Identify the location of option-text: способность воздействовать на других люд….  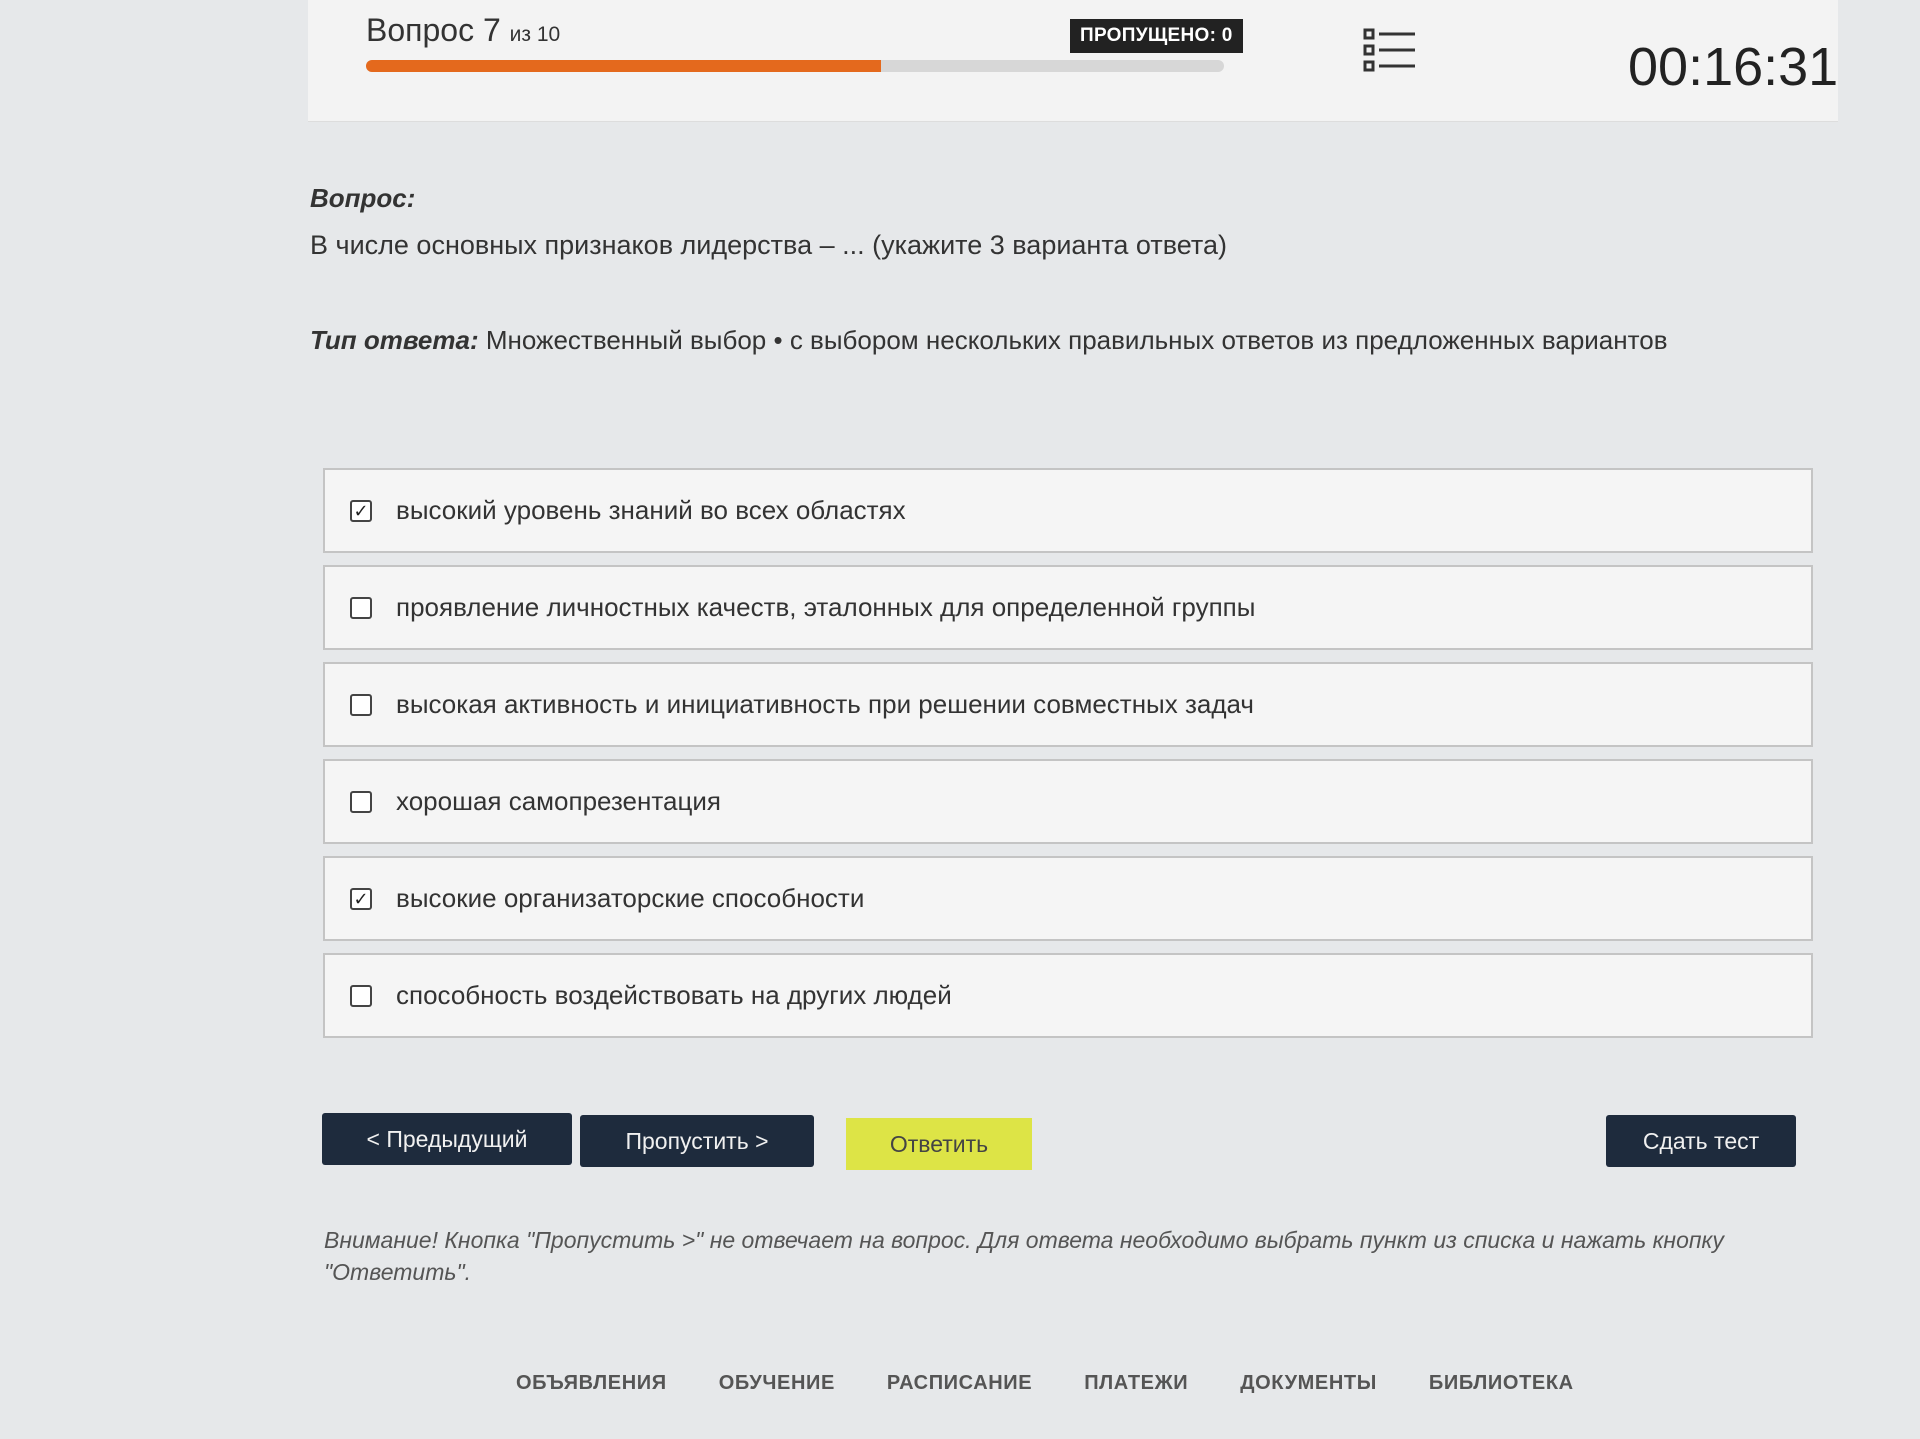
(674, 995).